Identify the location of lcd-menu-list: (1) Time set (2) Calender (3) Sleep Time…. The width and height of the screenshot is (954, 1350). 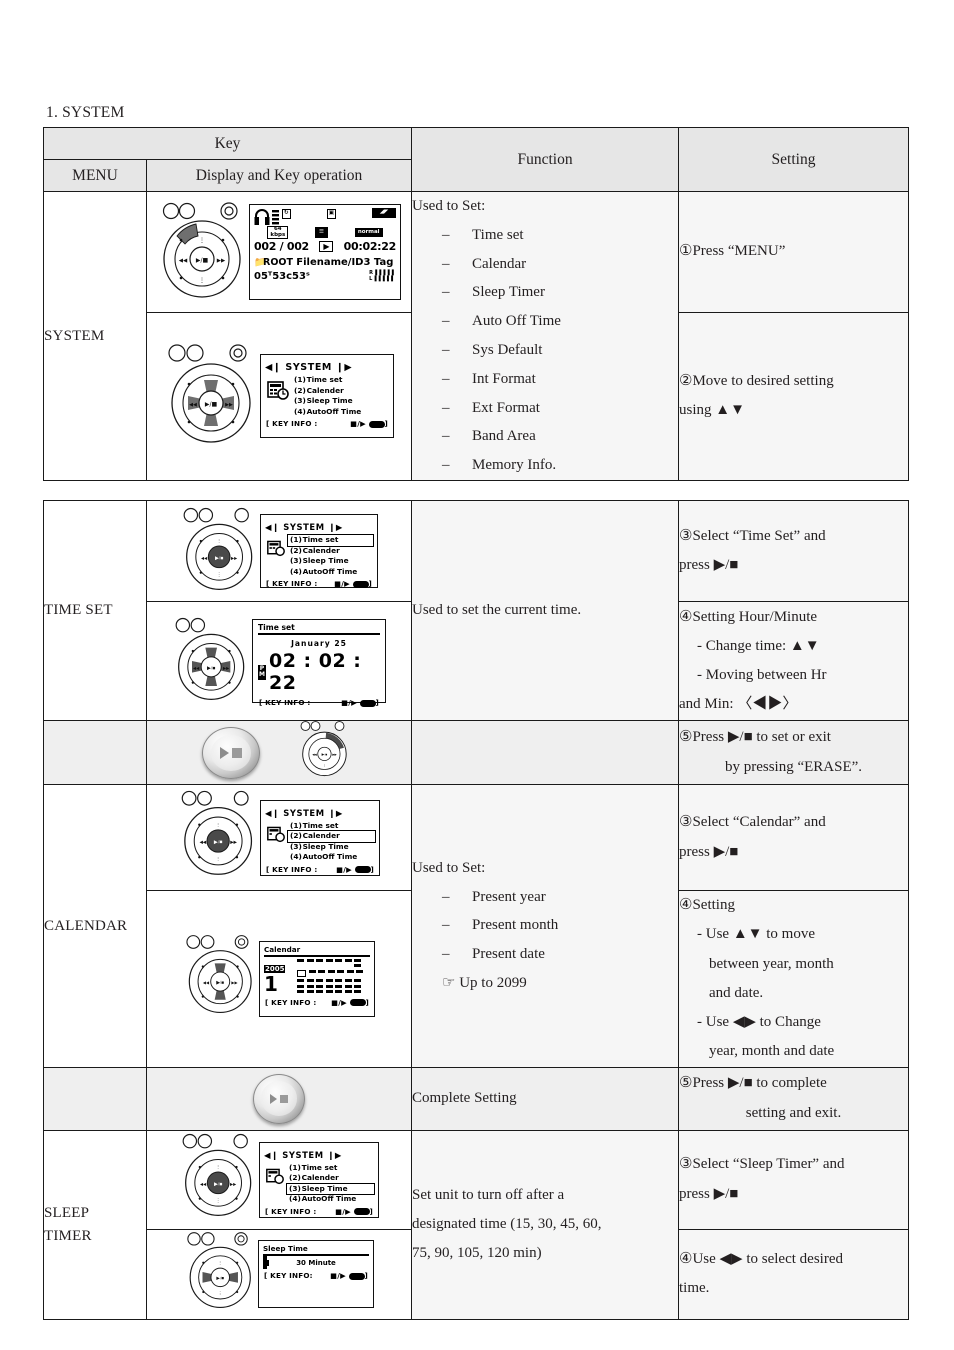
(330, 556).